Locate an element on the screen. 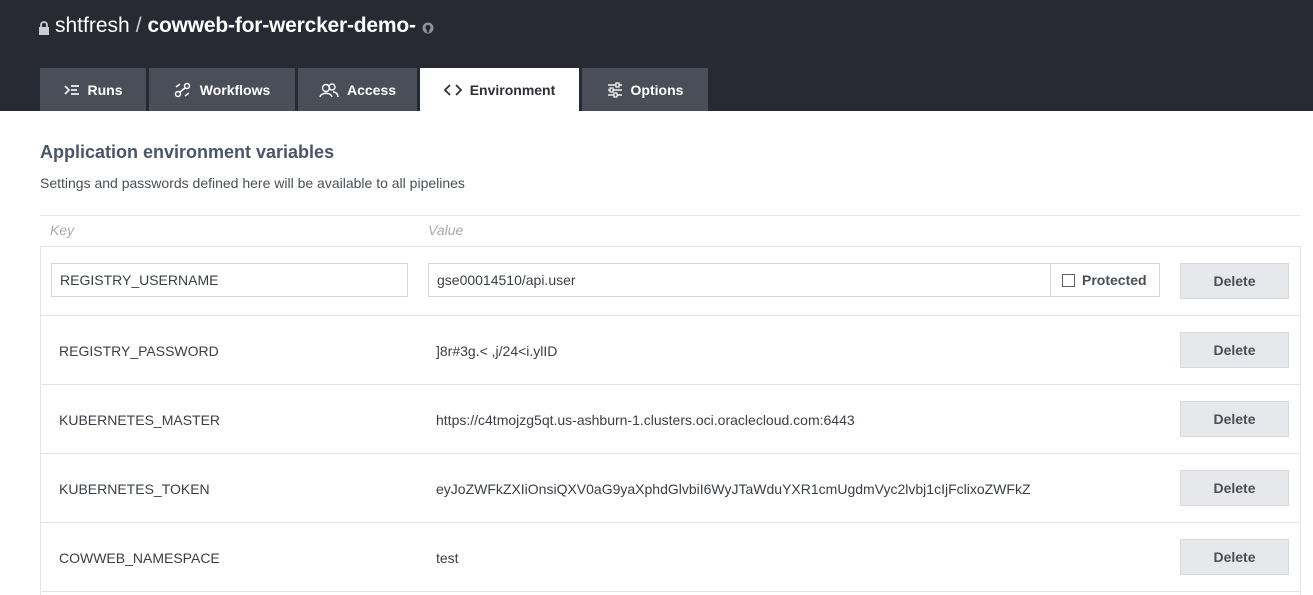 The image size is (1313, 595). tab-options-label: Options is located at coordinates (657, 89).